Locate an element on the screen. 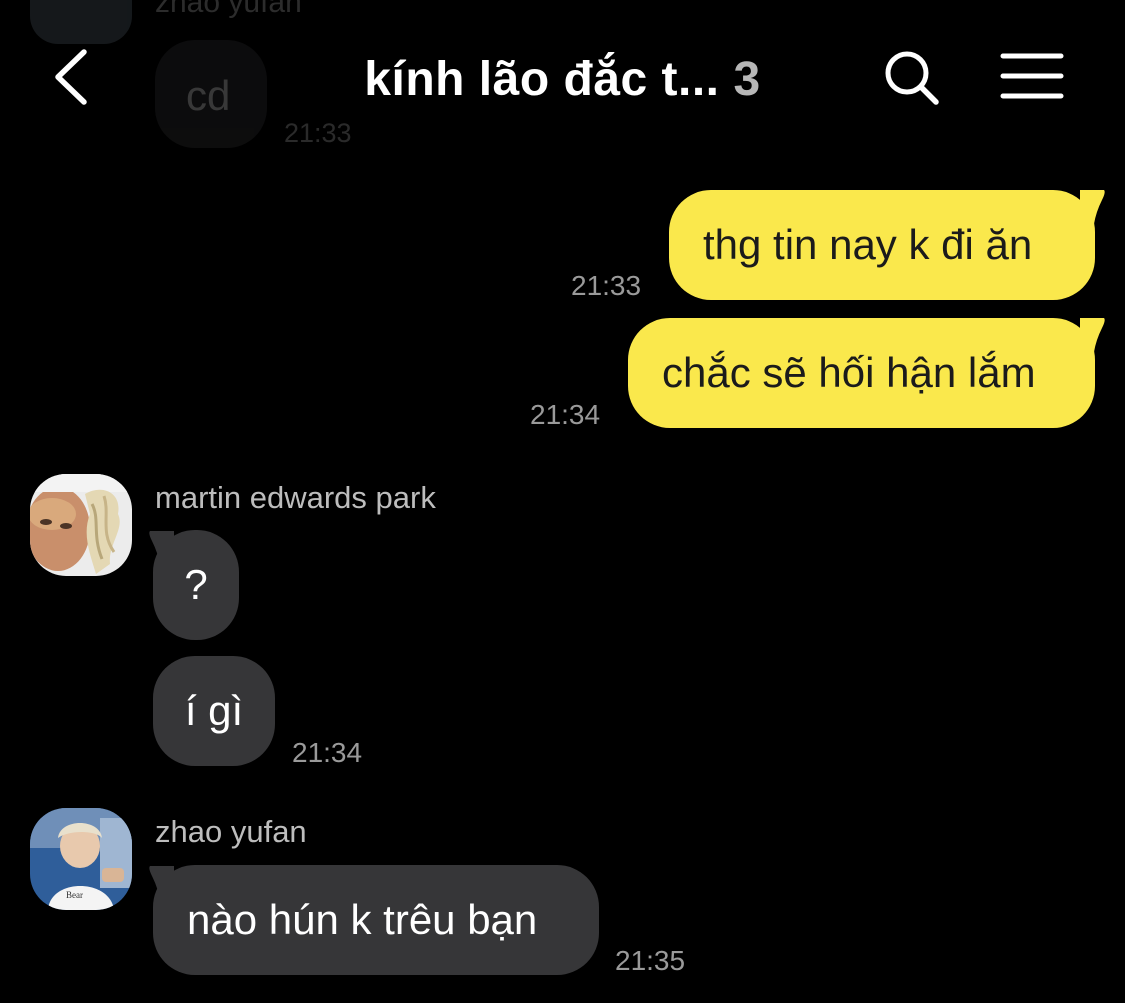 The image size is (1125, 1003). outgoing-message-bubble: thg tin nay k đi ăn is located at coordinates (882, 245).